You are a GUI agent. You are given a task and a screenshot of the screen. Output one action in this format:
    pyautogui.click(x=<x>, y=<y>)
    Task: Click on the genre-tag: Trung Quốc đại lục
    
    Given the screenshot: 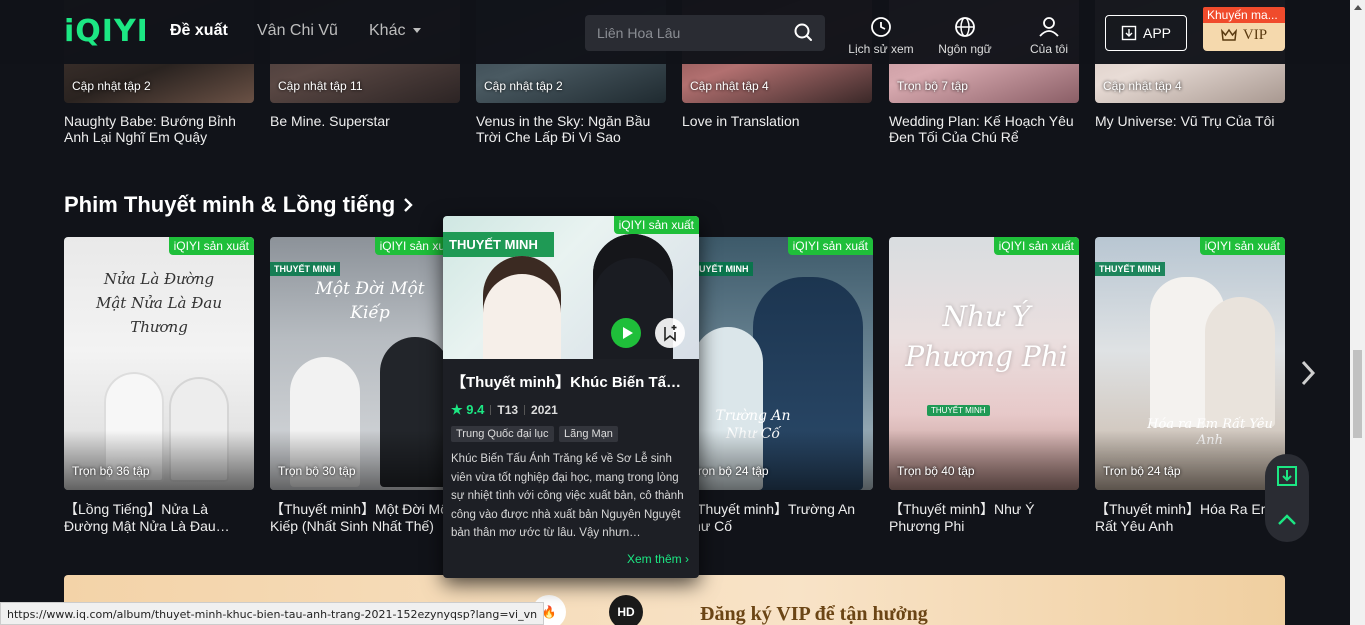 What is the action you would take?
    pyautogui.click(x=502, y=434)
    